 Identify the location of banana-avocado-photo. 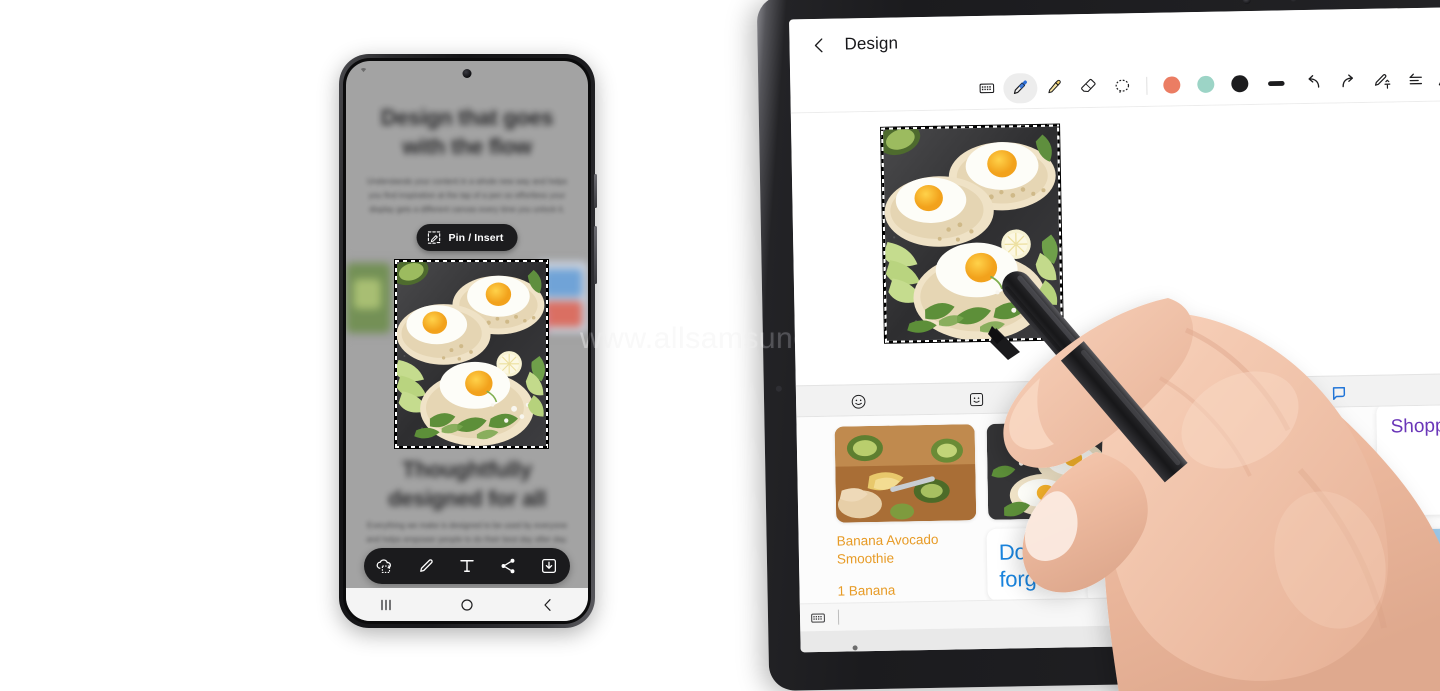
(905, 473).